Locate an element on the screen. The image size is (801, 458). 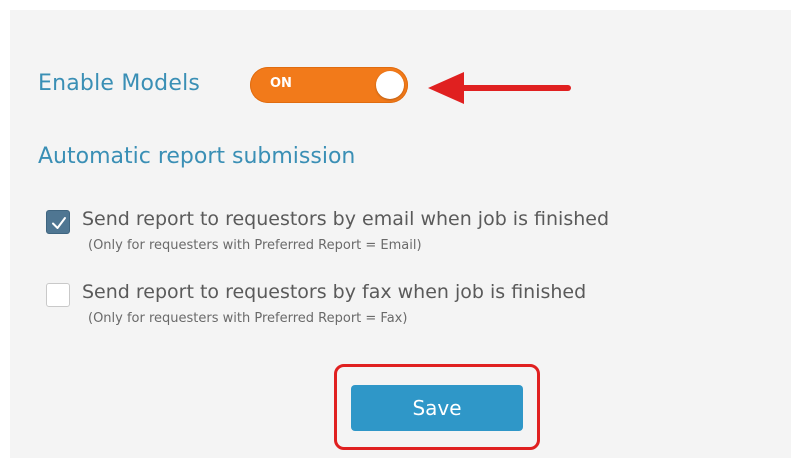
enable-models-toggle: ON is located at coordinates (329, 85).